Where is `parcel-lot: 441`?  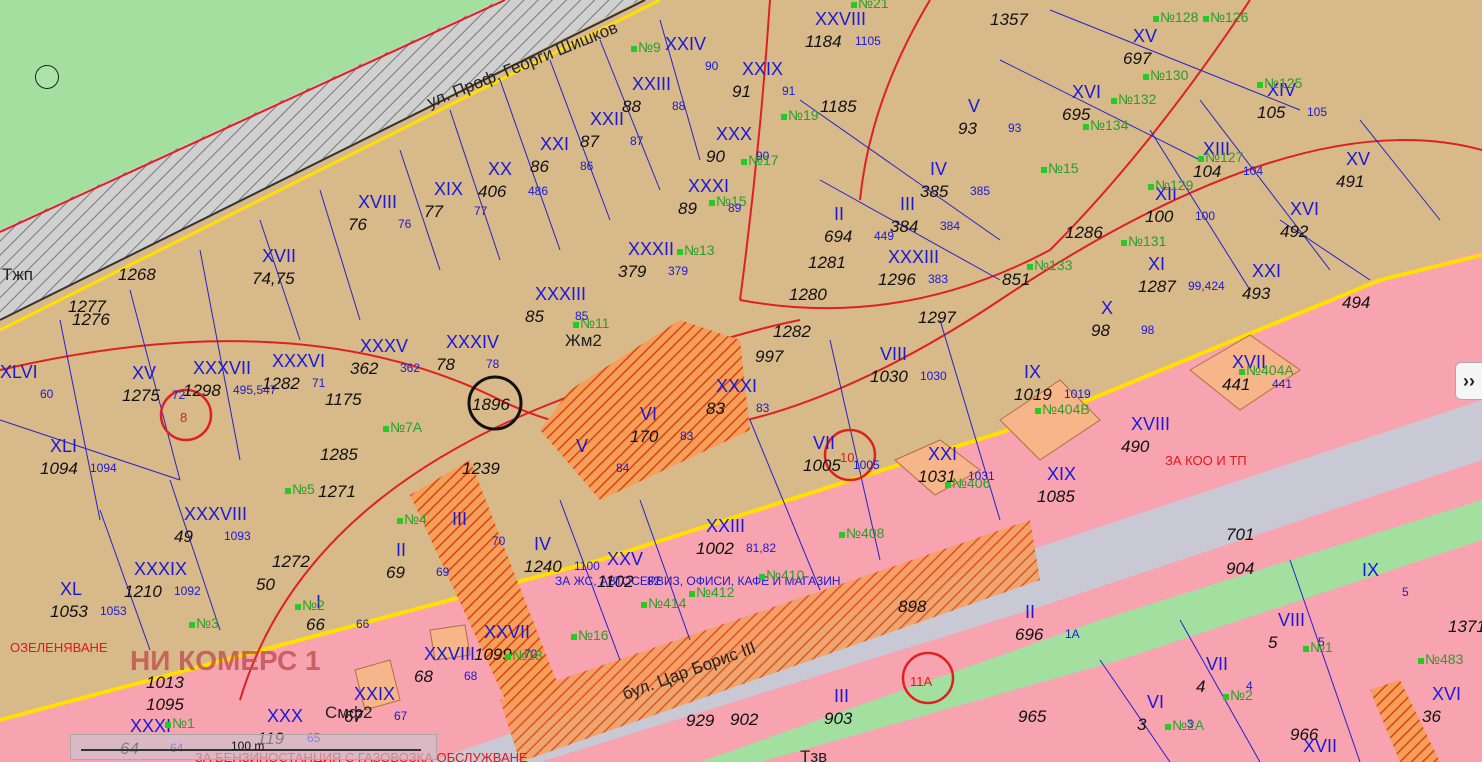
parcel-lot: 441 is located at coordinates (1282, 384).